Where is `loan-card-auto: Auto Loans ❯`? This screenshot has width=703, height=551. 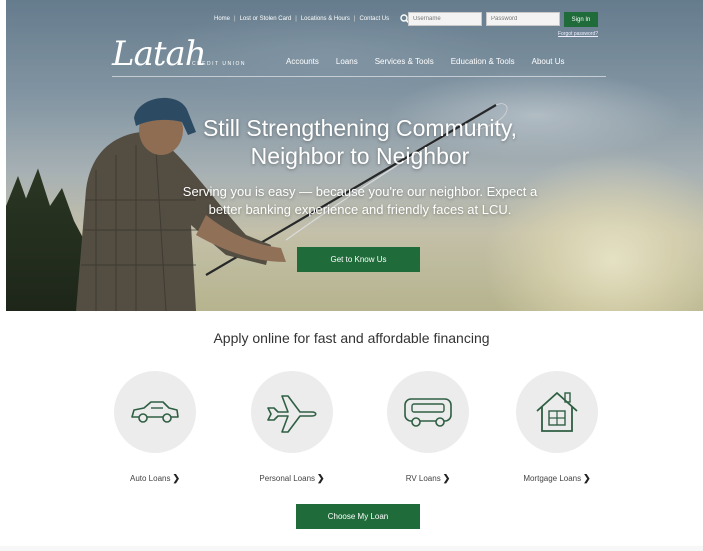
loan-card-auto: Auto Loans ❯ is located at coordinates (155, 427).